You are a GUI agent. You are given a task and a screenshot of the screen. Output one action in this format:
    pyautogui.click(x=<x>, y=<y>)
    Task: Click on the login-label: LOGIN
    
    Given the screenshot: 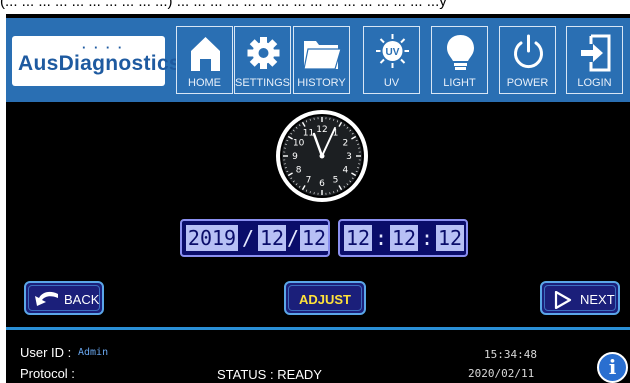 What is the action you would take?
    pyautogui.click(x=594, y=83)
    